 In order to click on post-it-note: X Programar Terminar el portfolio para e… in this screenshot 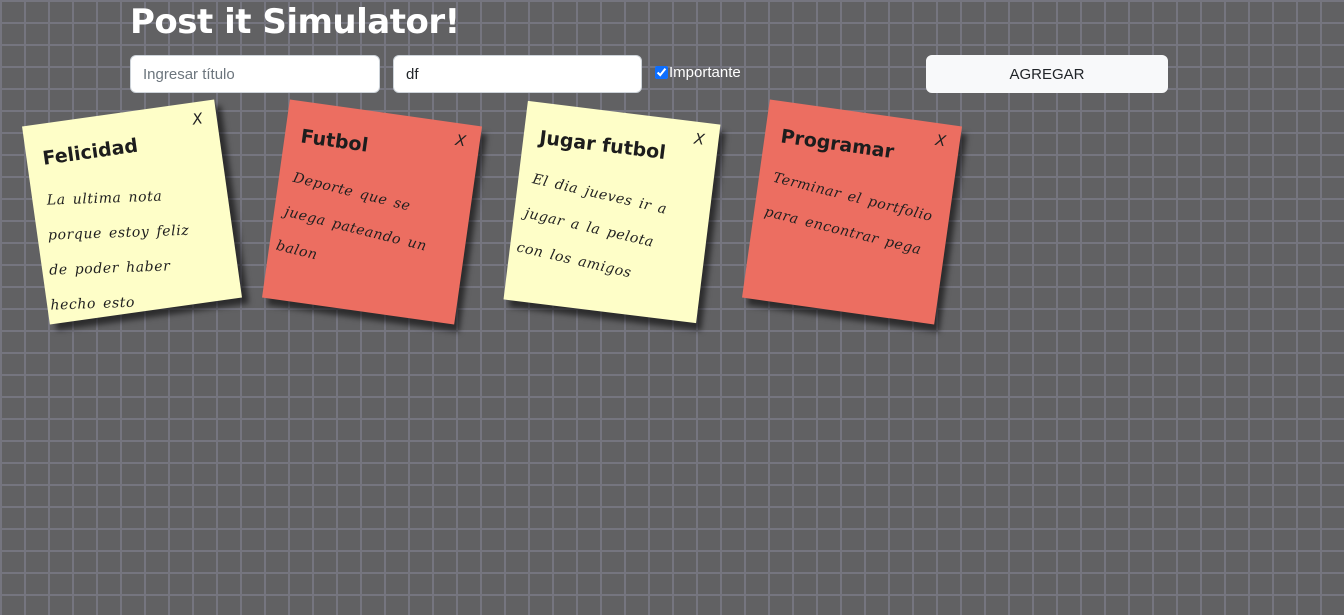, I will do `click(852, 212)`.